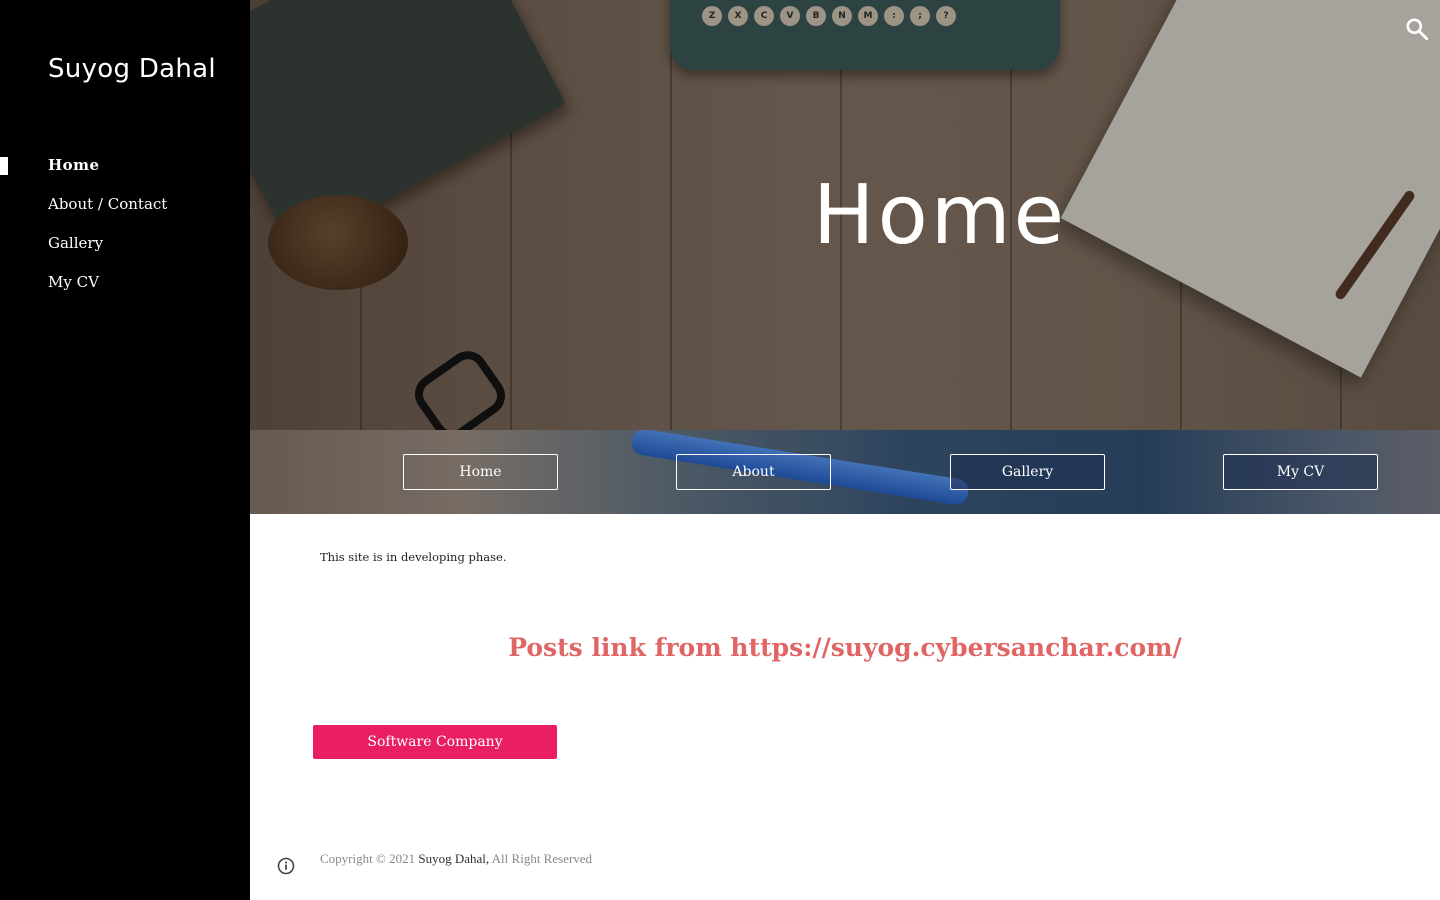 The width and height of the screenshot is (1440, 900). What do you see at coordinates (413, 557) in the screenshot?
I see `development-notice: This site is in developing phase.` at bounding box center [413, 557].